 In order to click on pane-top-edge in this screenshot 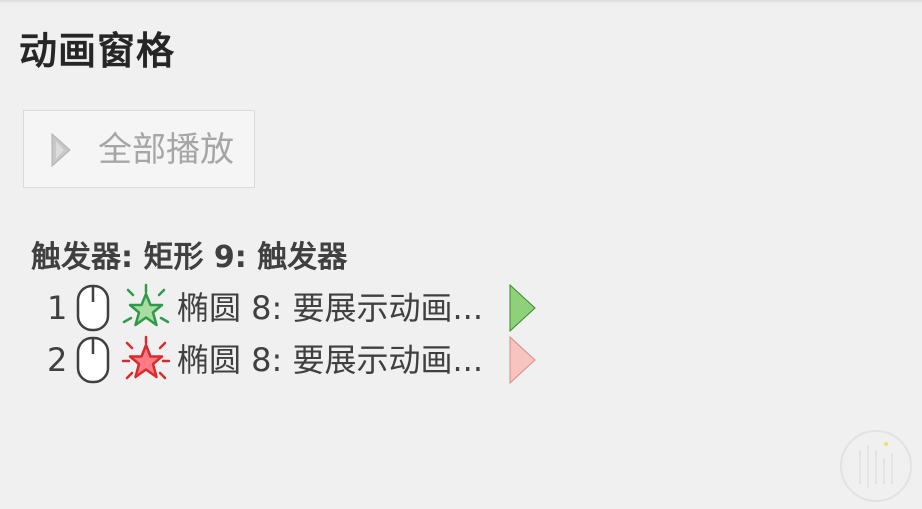, I will do `click(461, 2)`.